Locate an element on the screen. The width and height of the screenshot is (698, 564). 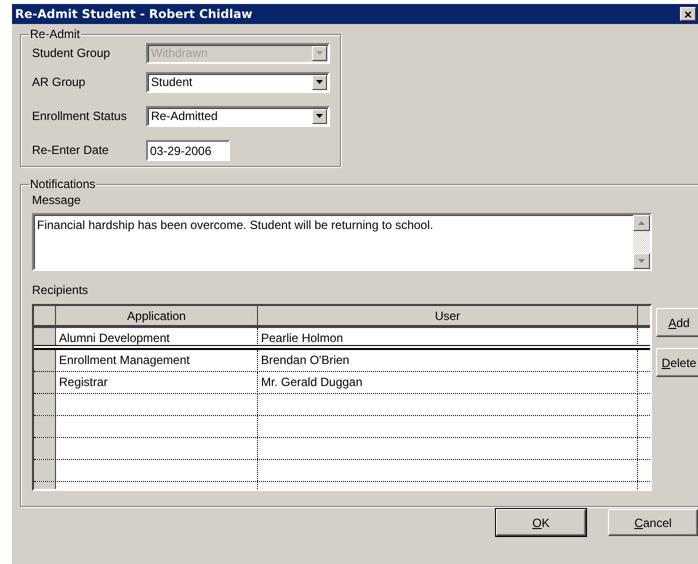
table-row: Alumni Development Pearlie Holmon is located at coordinates (342, 339).